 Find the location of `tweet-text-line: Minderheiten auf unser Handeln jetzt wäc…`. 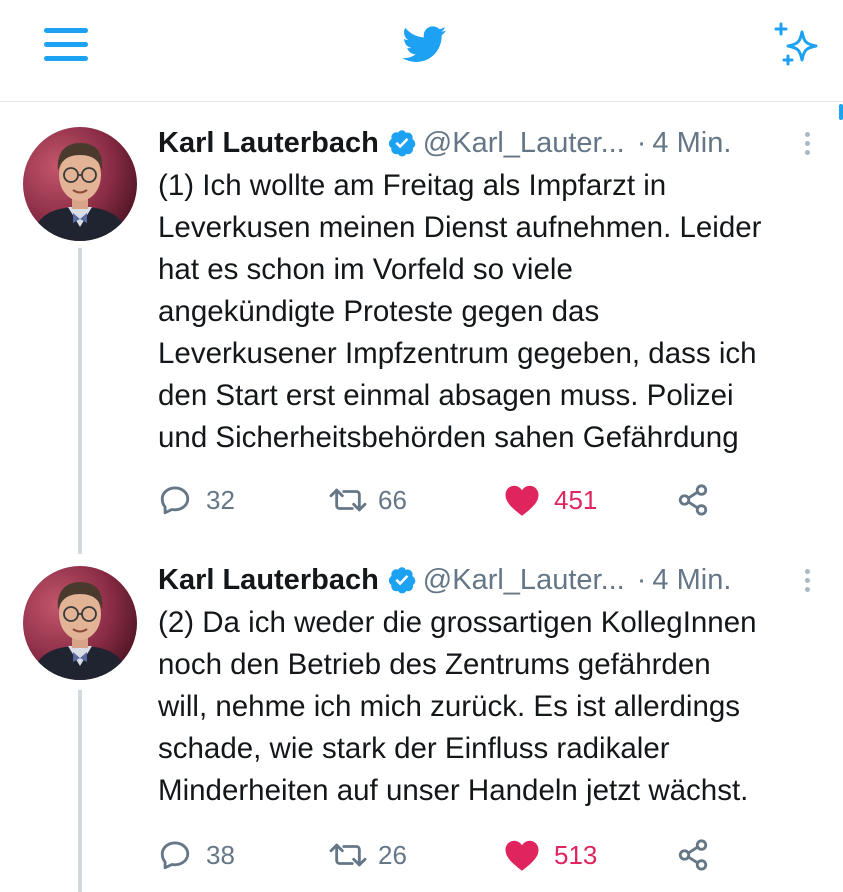

tweet-text-line: Minderheiten auf unser Handeln jetzt wäc… is located at coordinates (453, 790).